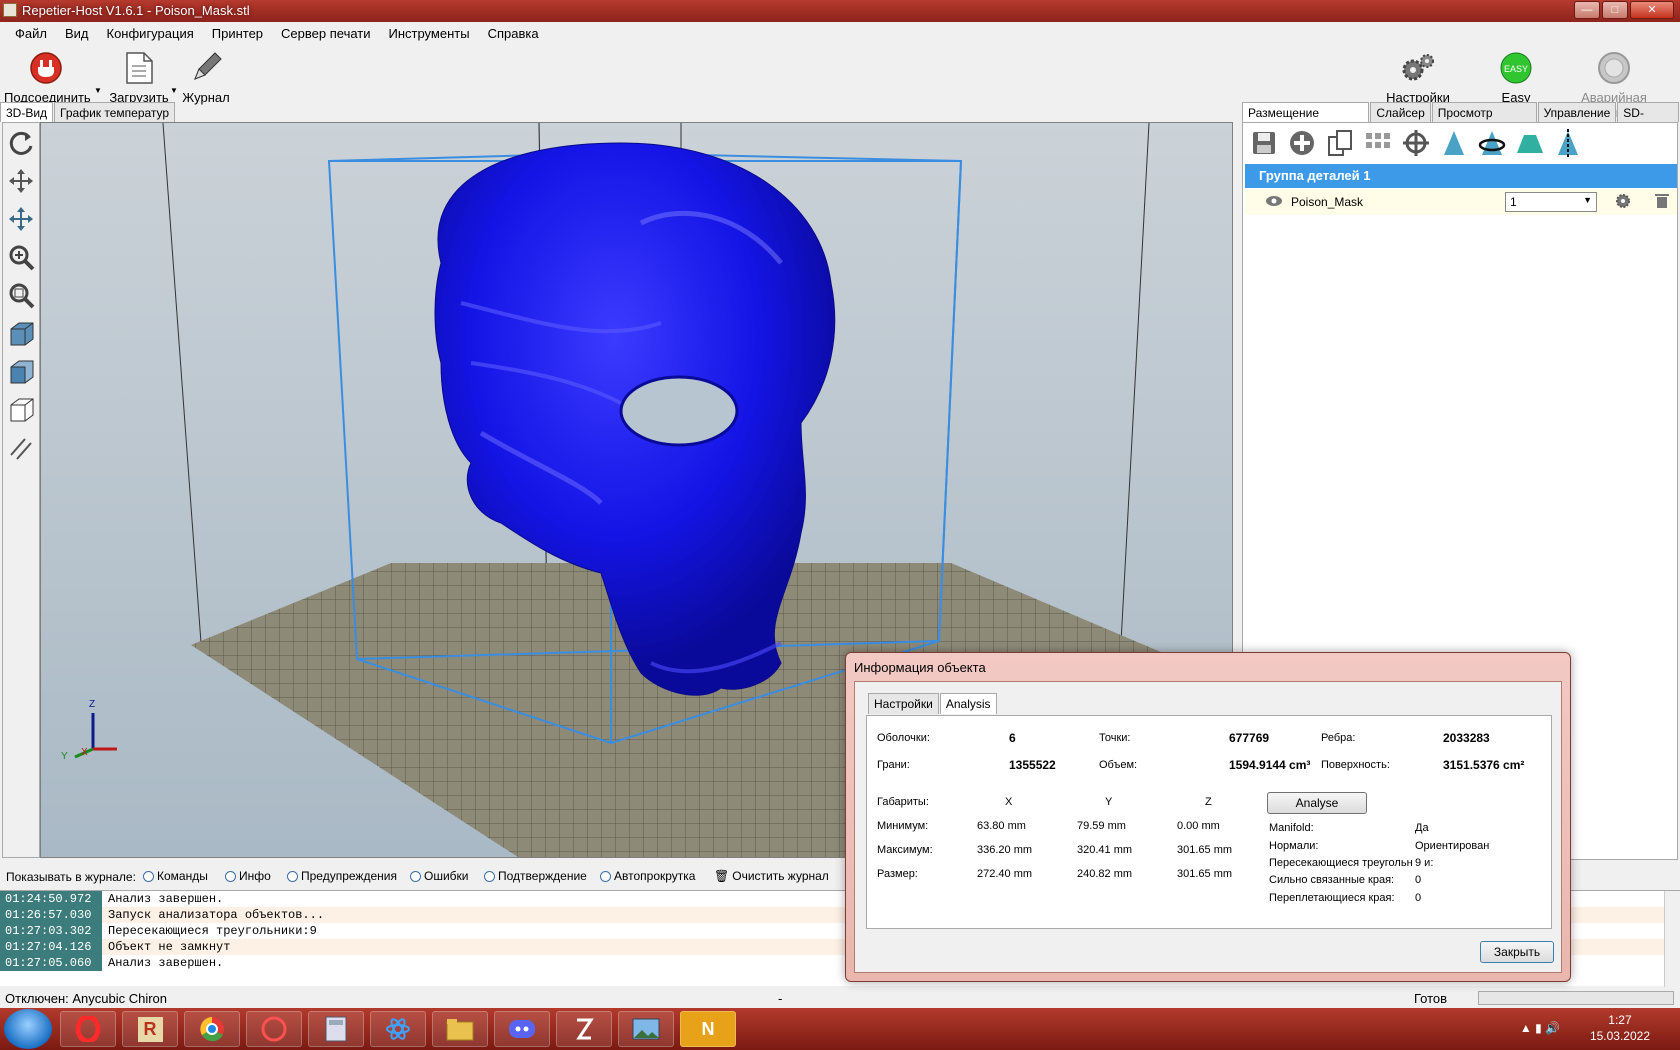 The height and width of the screenshot is (1050, 1680). I want to click on tab-temperature-graph: График температур, so click(115, 112).